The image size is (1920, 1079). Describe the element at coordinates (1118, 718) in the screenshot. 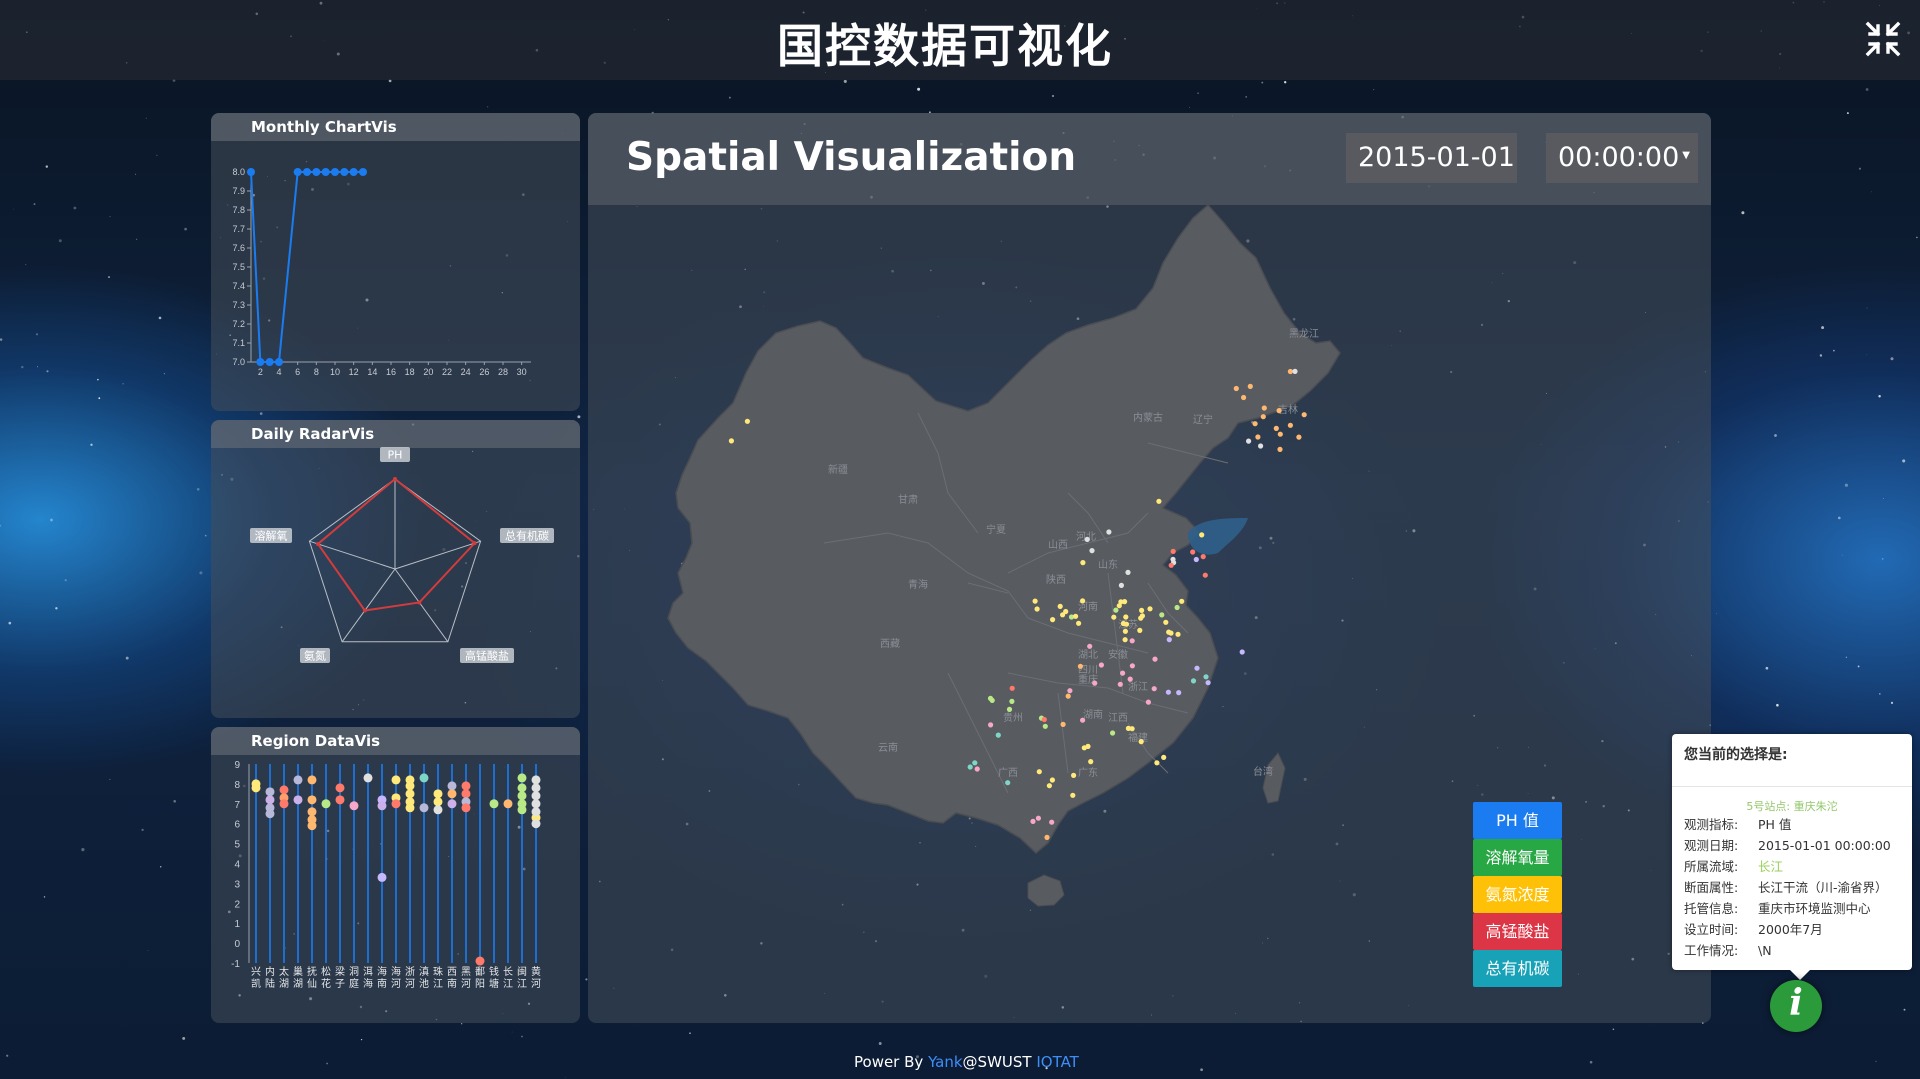

I see `province-label: 江西` at that location.